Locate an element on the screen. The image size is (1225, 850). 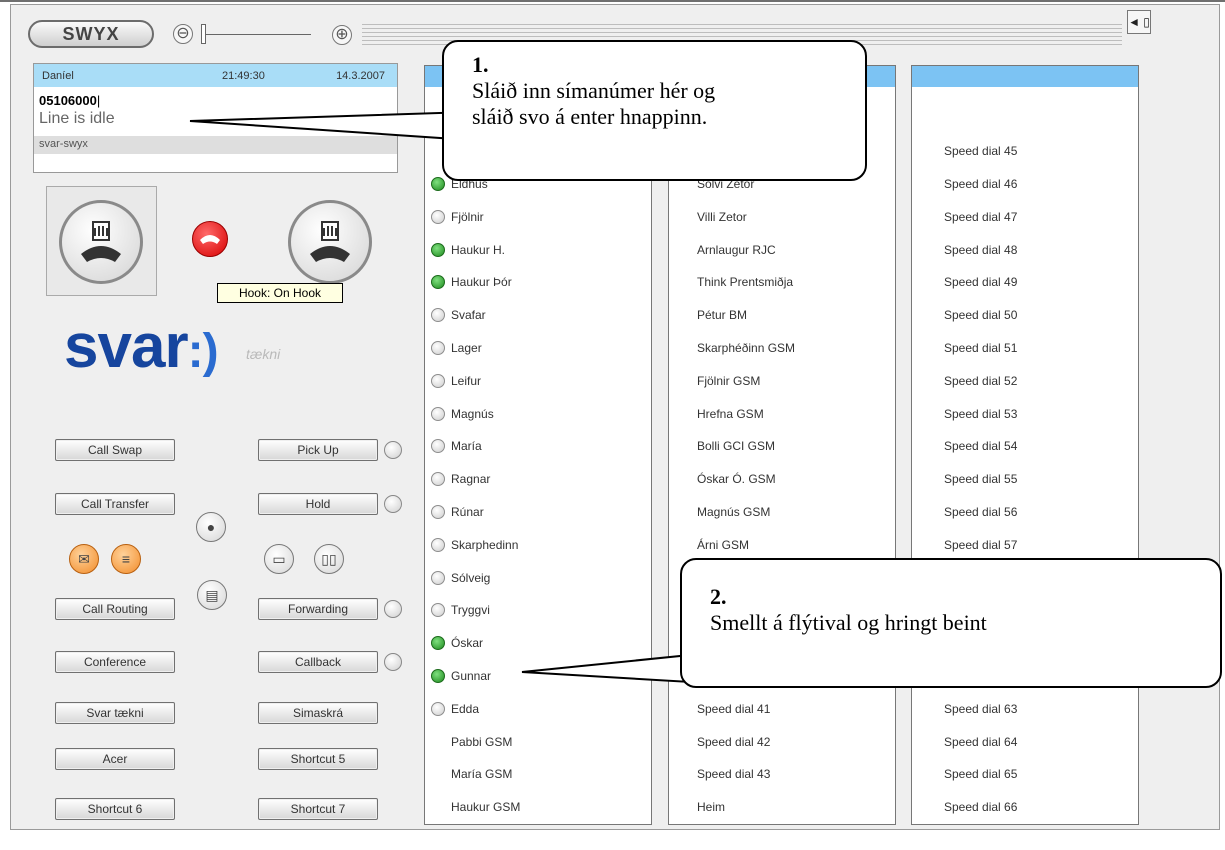
callout1-number: 1. is located at coordinates (480, 64).